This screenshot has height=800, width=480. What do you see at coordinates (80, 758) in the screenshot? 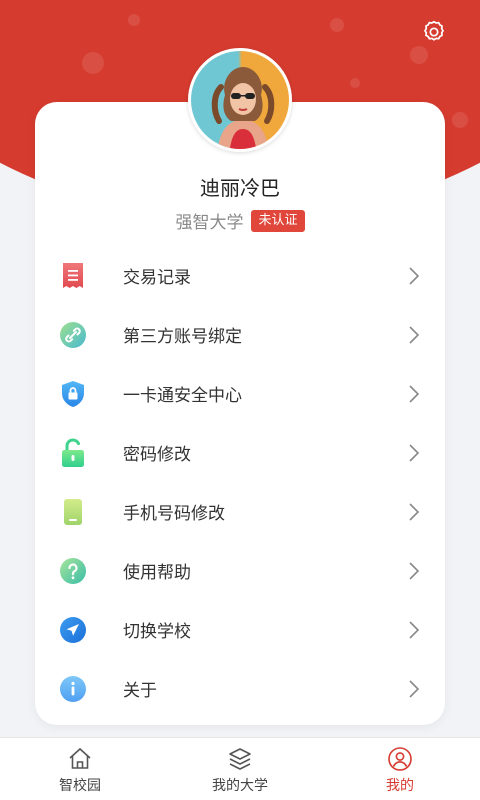
I see `home-icon` at bounding box center [80, 758].